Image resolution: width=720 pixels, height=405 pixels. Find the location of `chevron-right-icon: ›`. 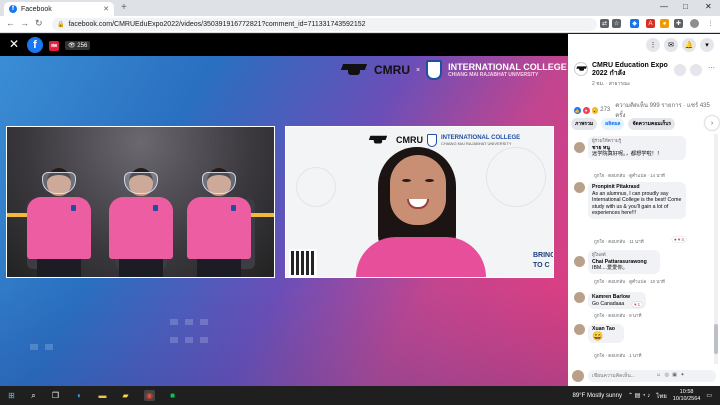

chevron-right-icon: › is located at coordinates (712, 123).